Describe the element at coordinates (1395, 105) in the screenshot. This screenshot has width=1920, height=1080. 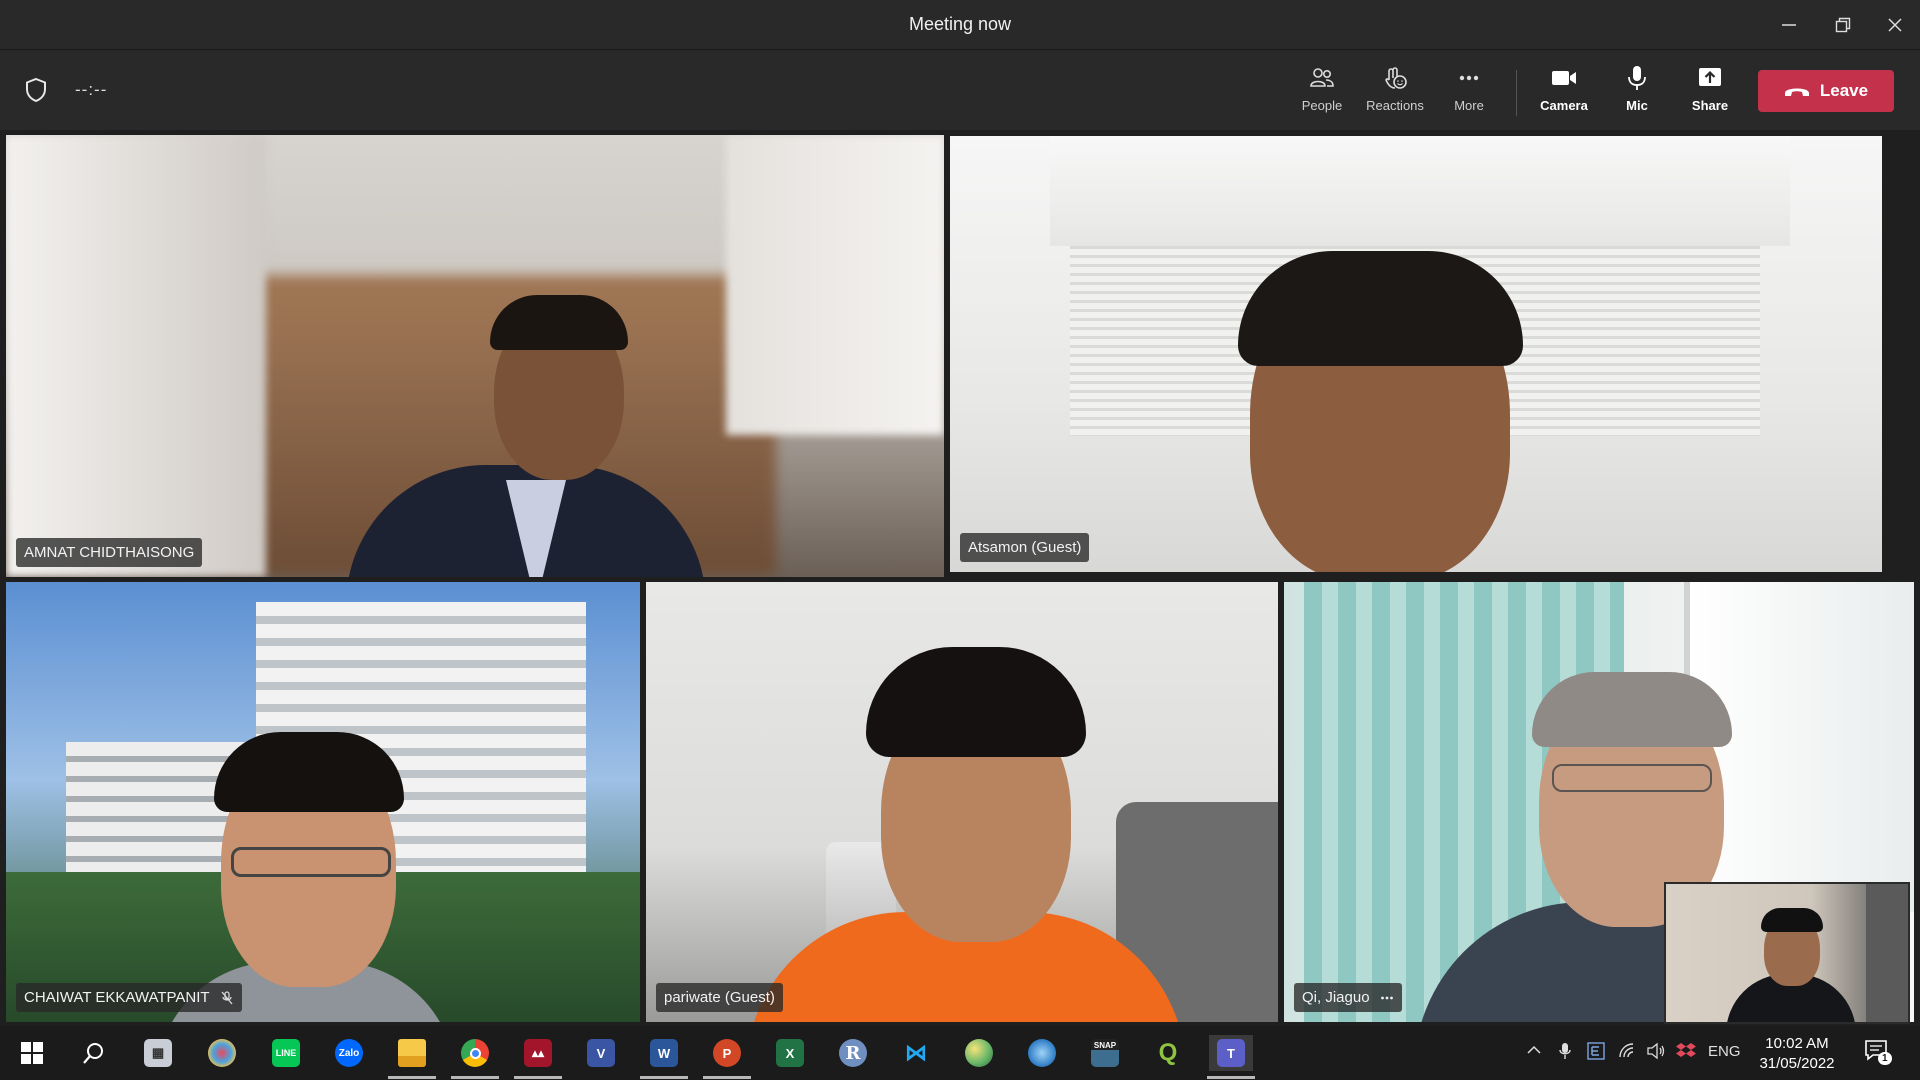
I see `reactions-label: Reactions` at that location.